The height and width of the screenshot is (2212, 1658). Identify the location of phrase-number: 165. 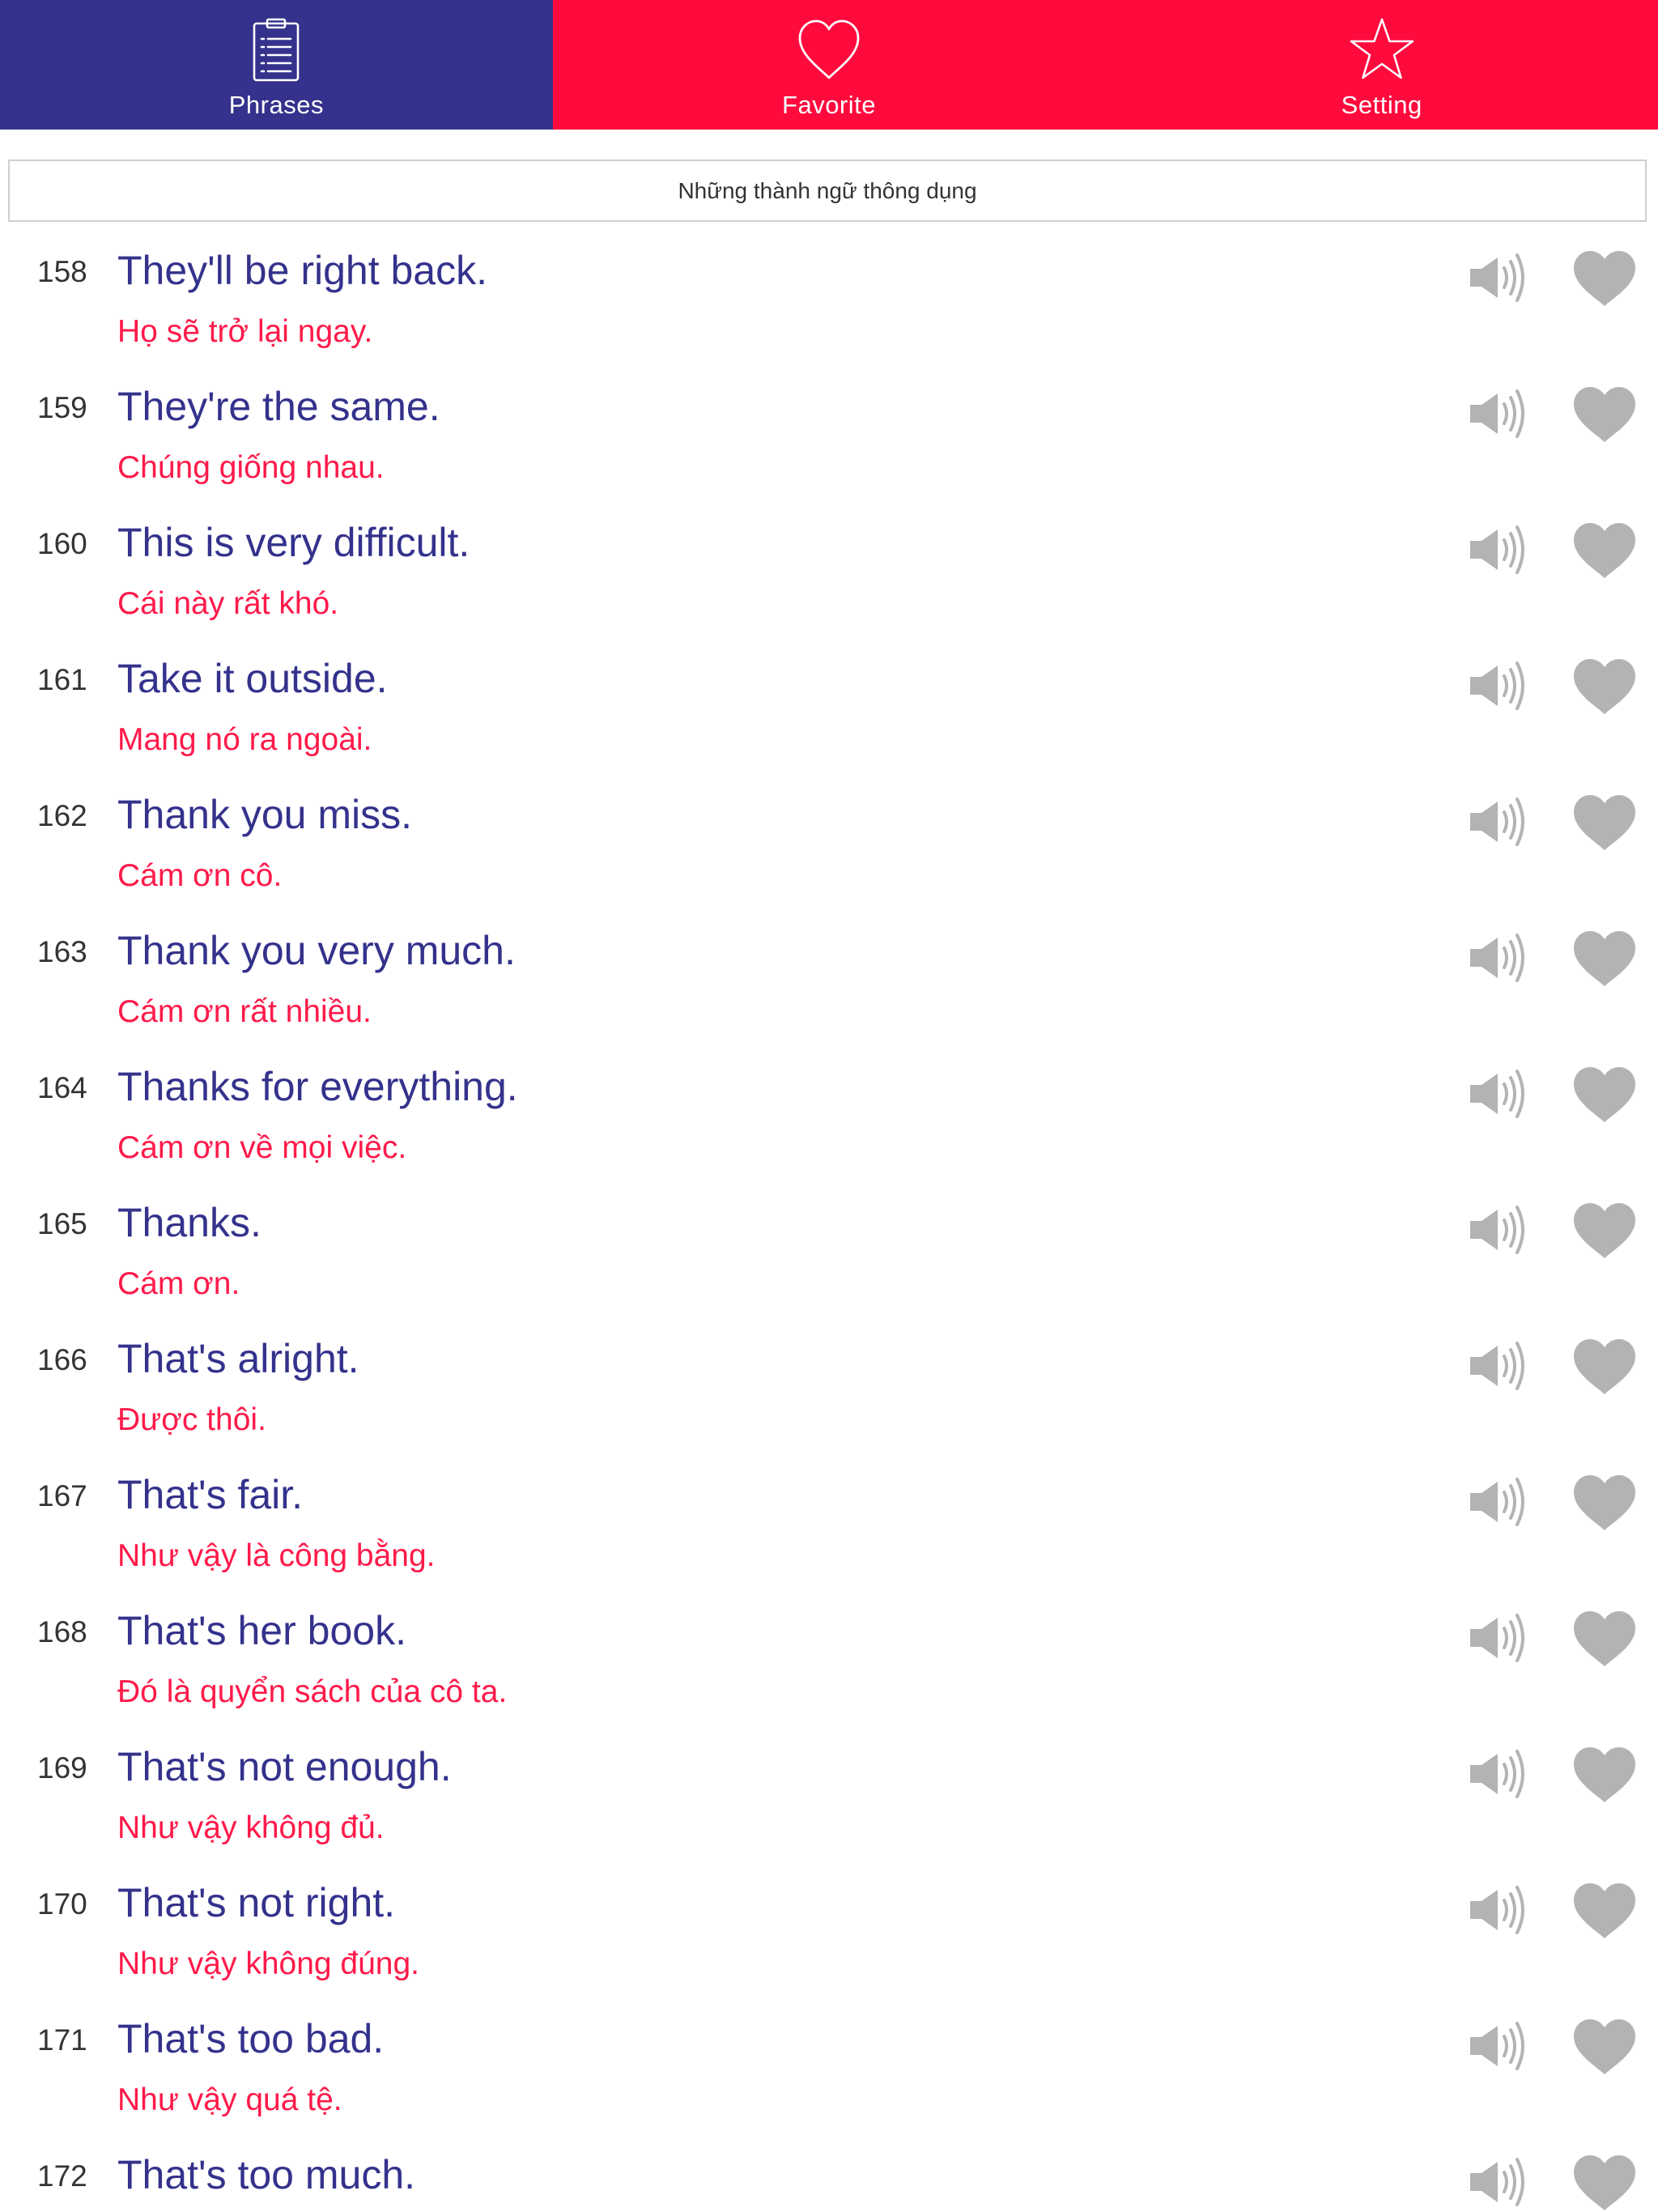
(62, 1223).